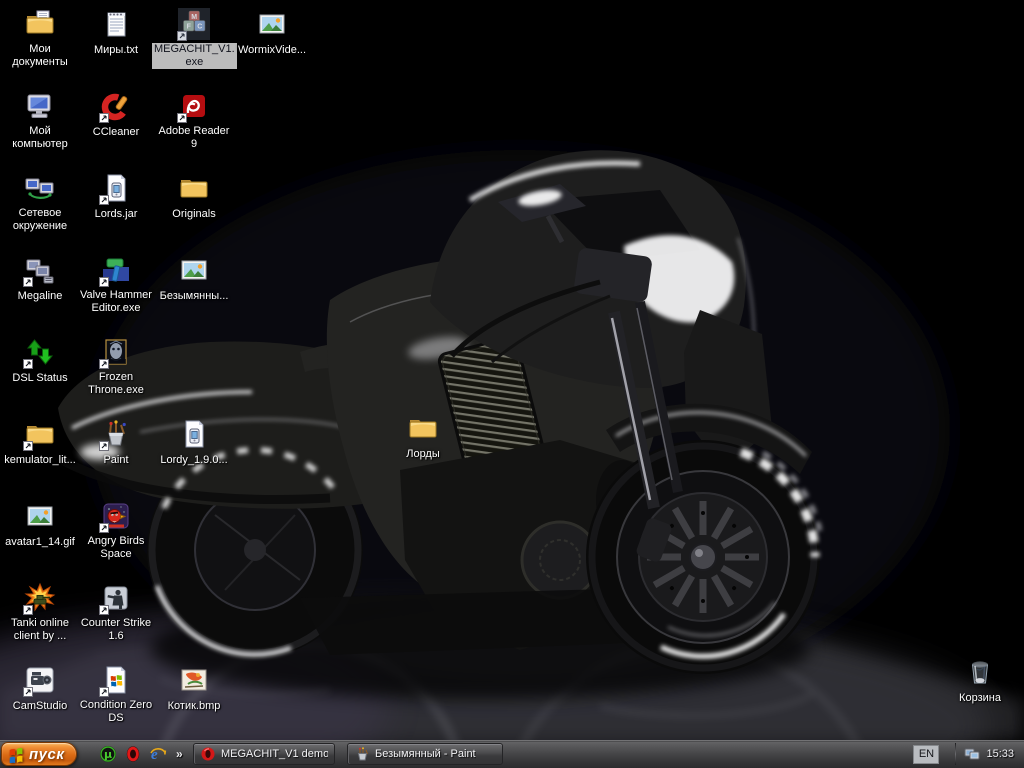 The width and height of the screenshot is (1024, 768). What do you see at coordinates (158, 754) in the screenshot?
I see `quick-launch-internet-explorer-icon: e` at bounding box center [158, 754].